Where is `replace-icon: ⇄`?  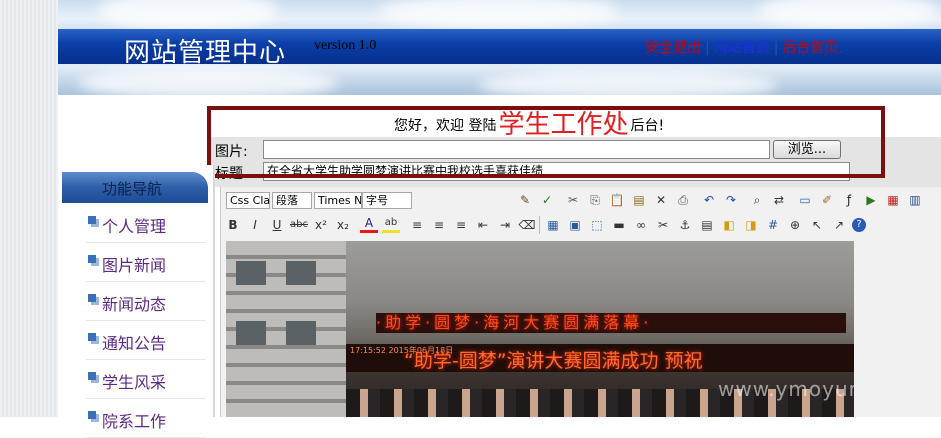
replace-icon: ⇄ is located at coordinates (779, 200).